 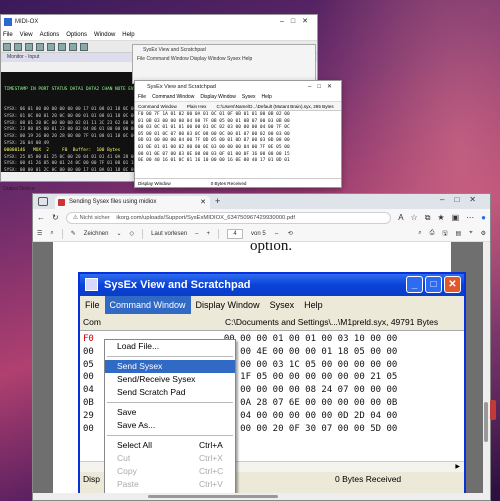 What do you see at coordinates (142, 97) in the screenshot?
I see `sysex-menu-item: File` at bounding box center [142, 97].